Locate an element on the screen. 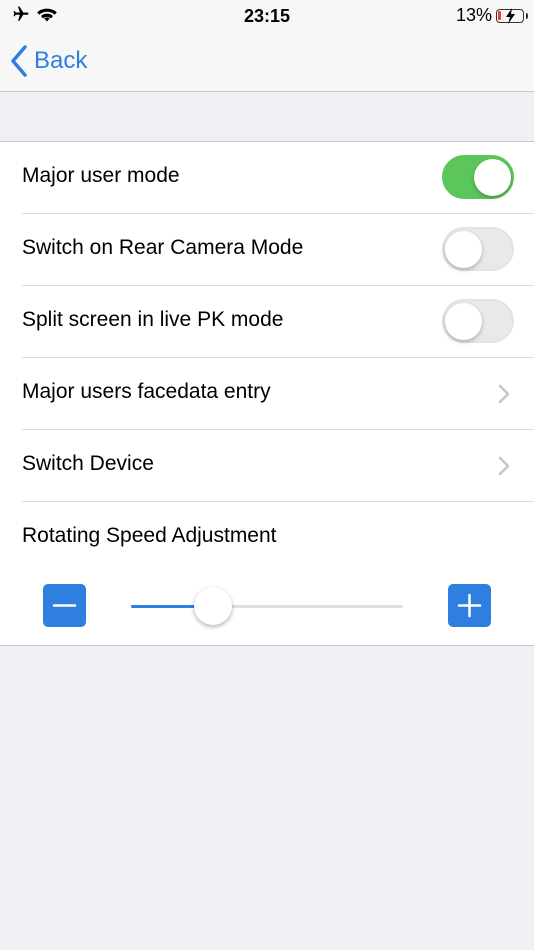  back-button: Back is located at coordinates (48, 61).